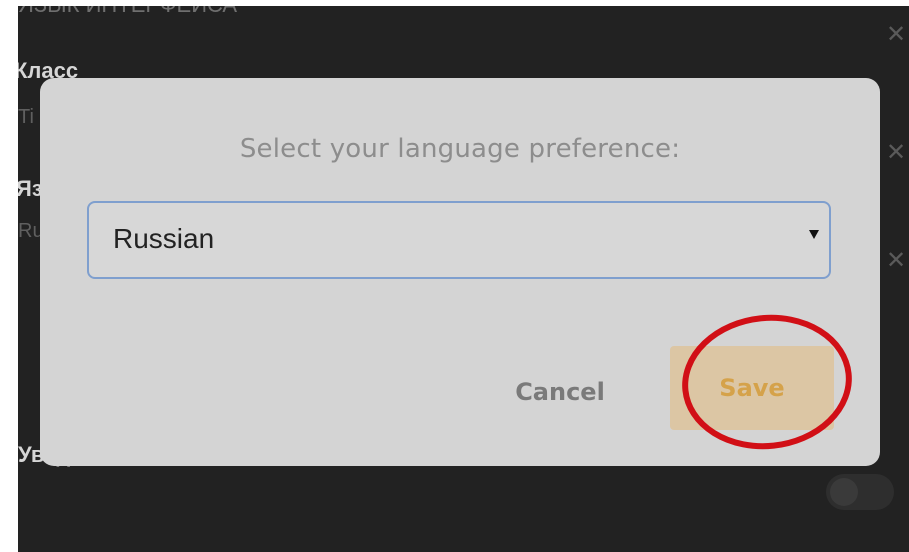 The height and width of the screenshot is (552, 909). Describe the element at coordinates (814, 234) in the screenshot. I see `triangle-down-icon` at that location.